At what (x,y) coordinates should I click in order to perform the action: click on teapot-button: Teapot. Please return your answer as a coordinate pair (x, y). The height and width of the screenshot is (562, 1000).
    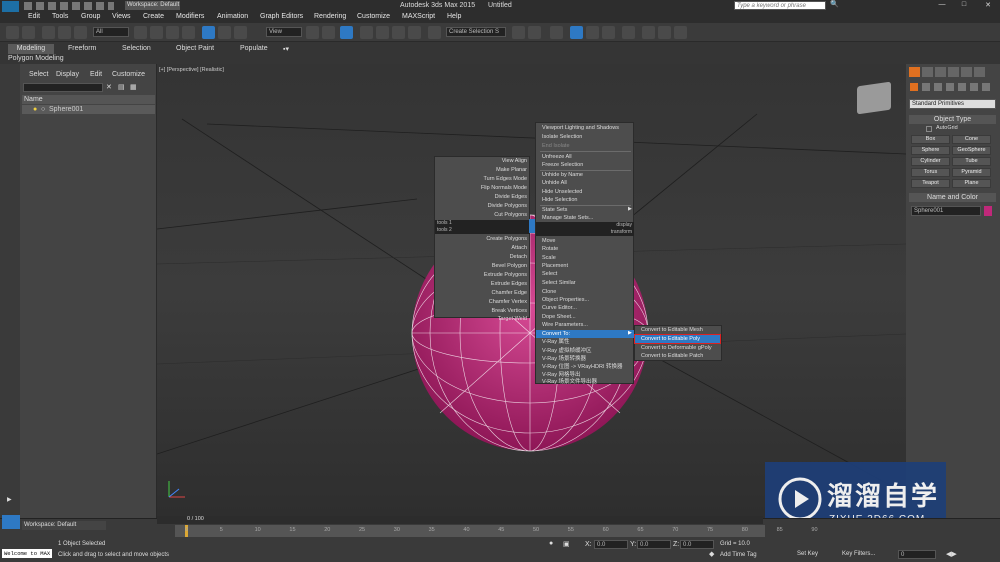
    Looking at the image, I should click on (930, 183).